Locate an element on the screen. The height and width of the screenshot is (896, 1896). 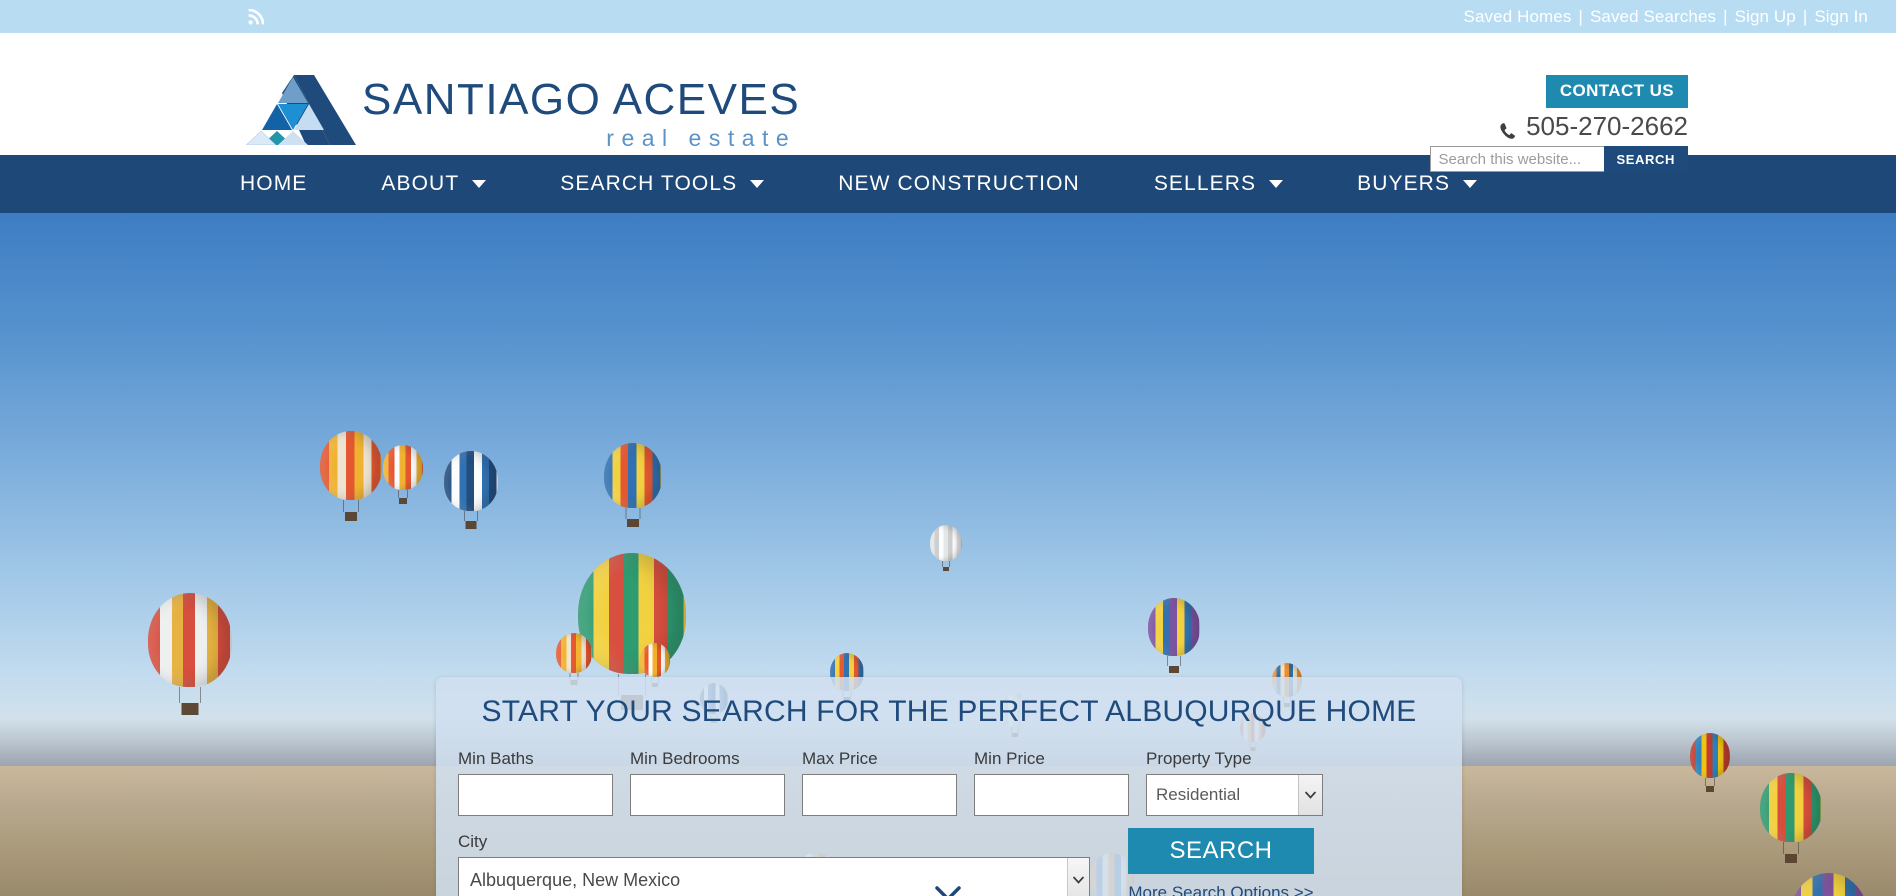
header-search-form: SEARCH is located at coordinates (1558, 159).